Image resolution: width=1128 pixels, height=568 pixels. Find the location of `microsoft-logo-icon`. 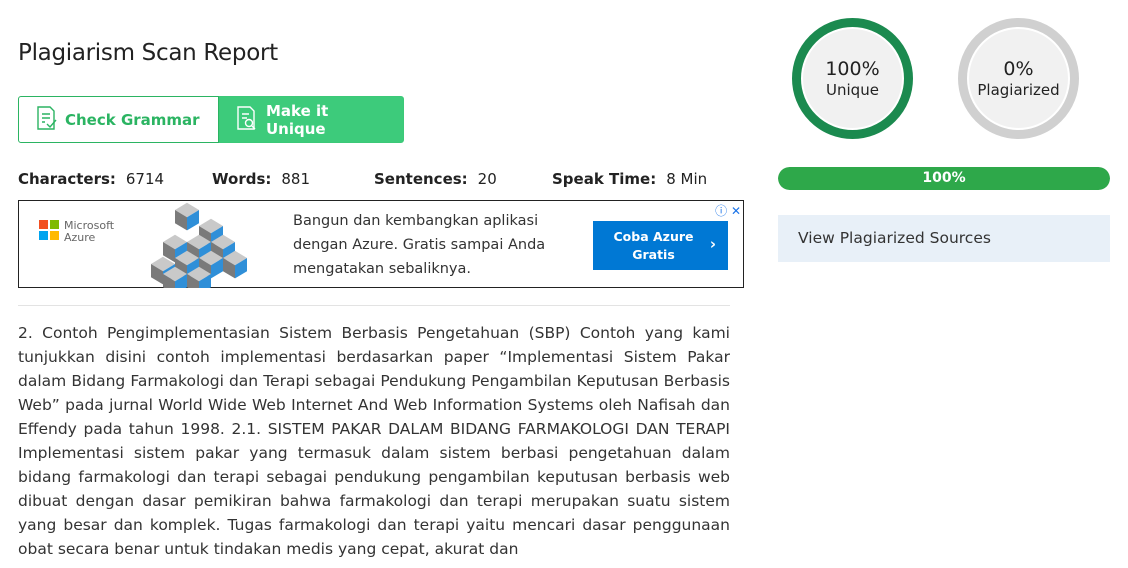

microsoft-logo-icon is located at coordinates (49, 230).